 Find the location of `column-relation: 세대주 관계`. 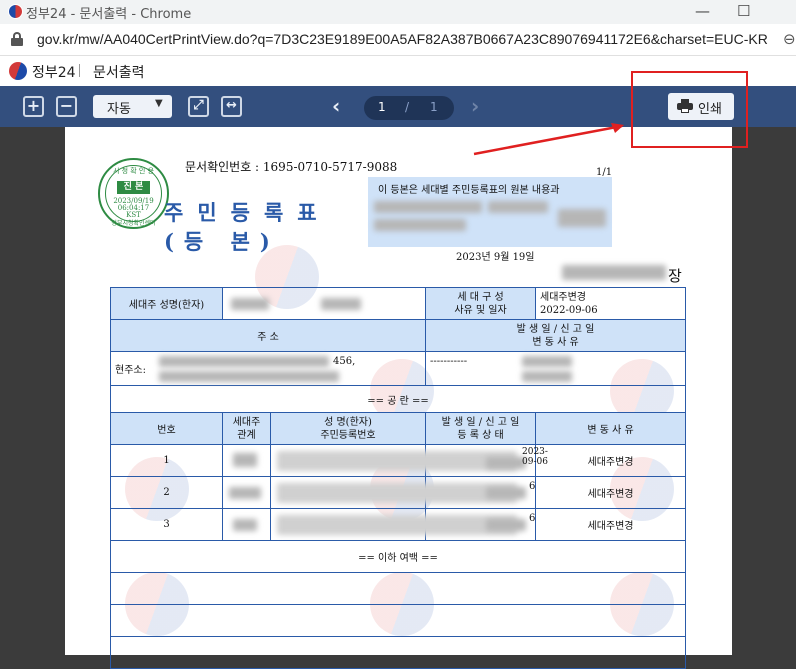

column-relation: 세대주 관계 is located at coordinates (246, 428).